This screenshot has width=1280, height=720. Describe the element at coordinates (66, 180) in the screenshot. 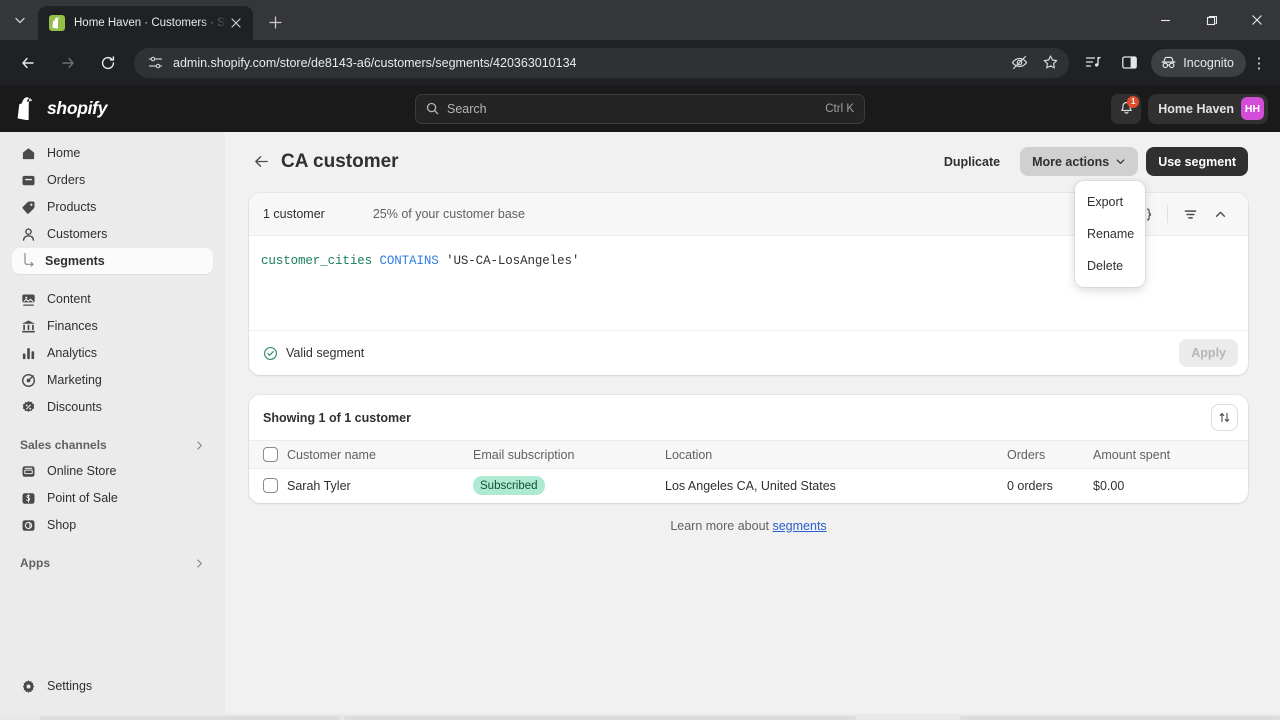

I see `sidebar-item-label: Orders` at that location.